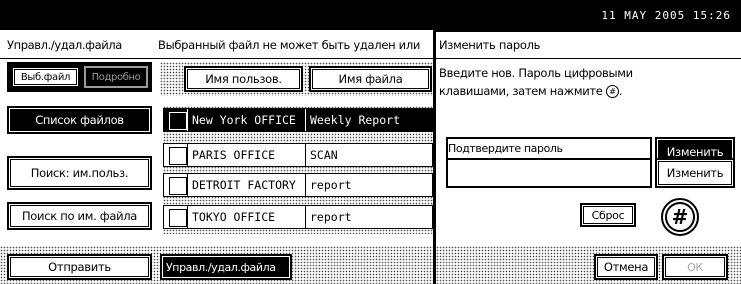  Describe the element at coordinates (536, 73) in the screenshot. I see `instruction-line-1: Введите нов. Пароль цифровыми` at that location.